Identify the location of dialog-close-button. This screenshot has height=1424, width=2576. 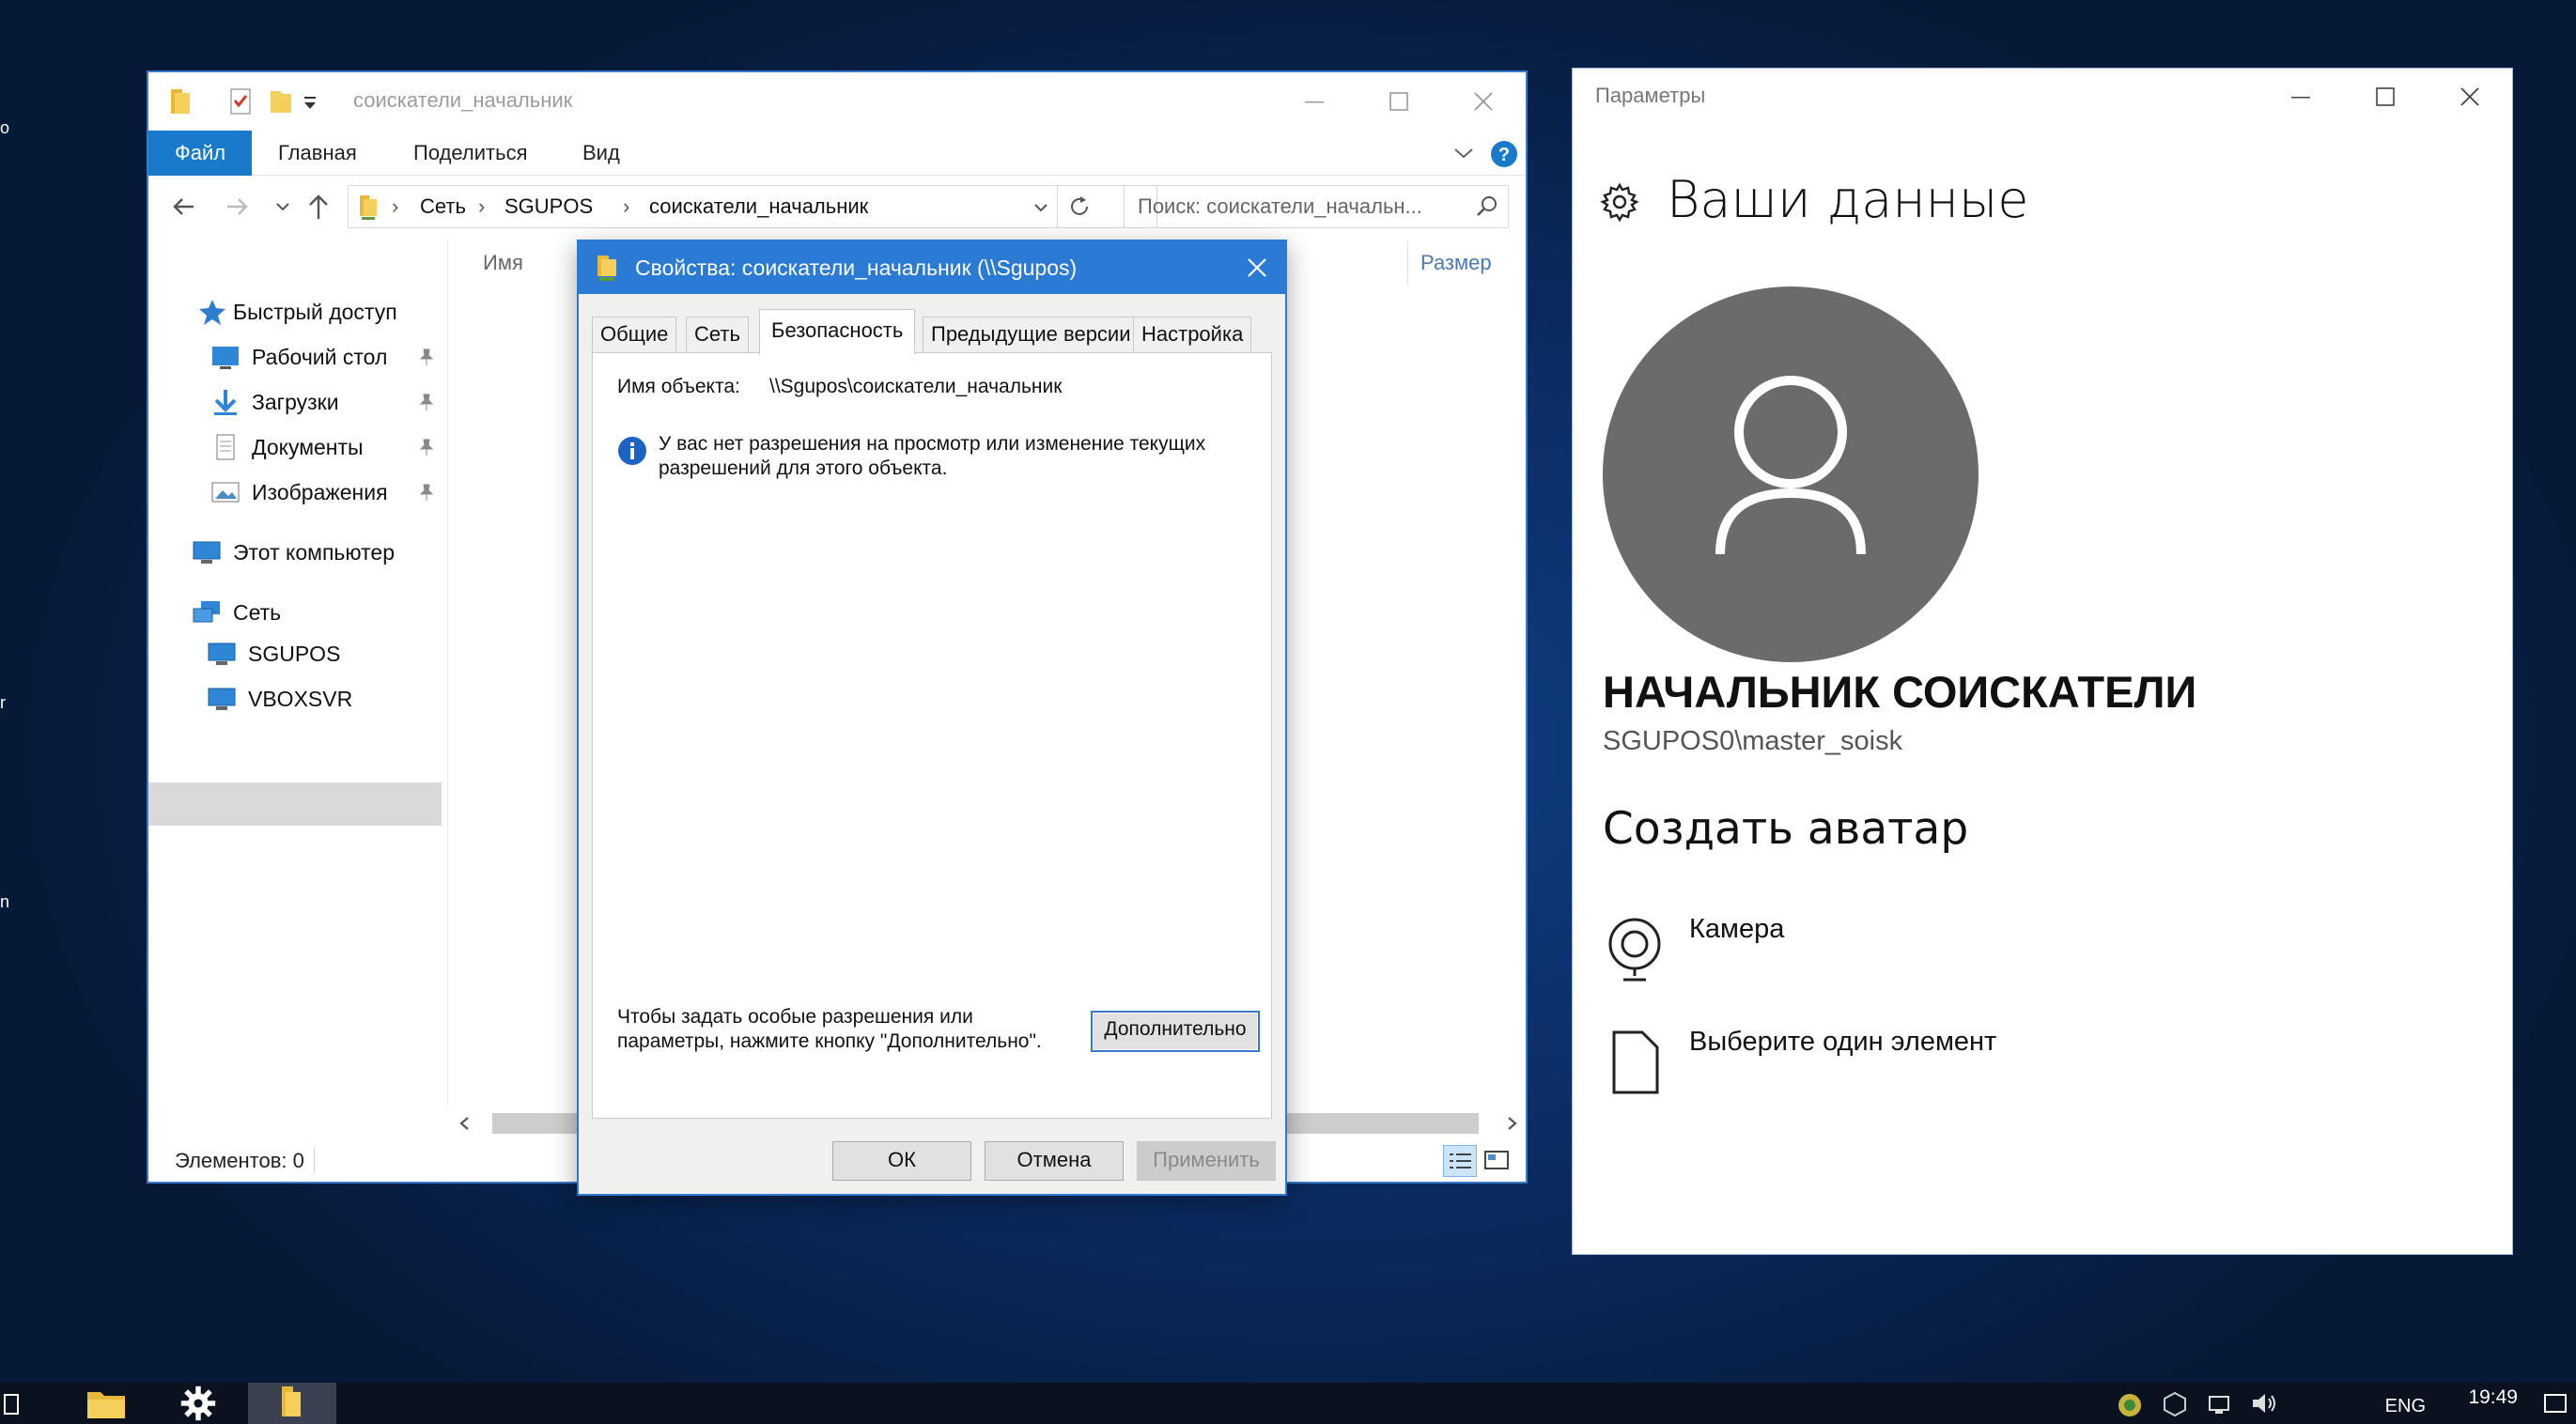
(1257, 268).